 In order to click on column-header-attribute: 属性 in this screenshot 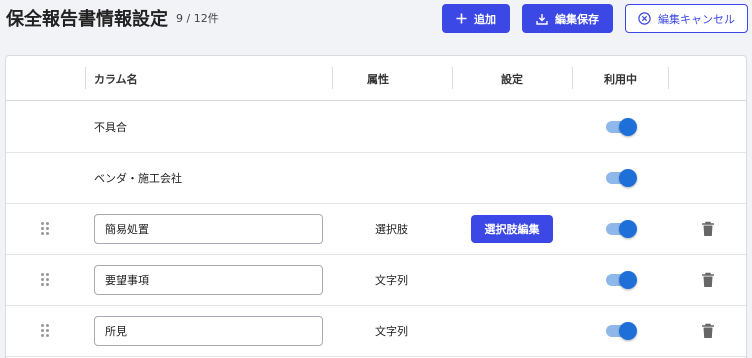, I will do `click(378, 79)`.